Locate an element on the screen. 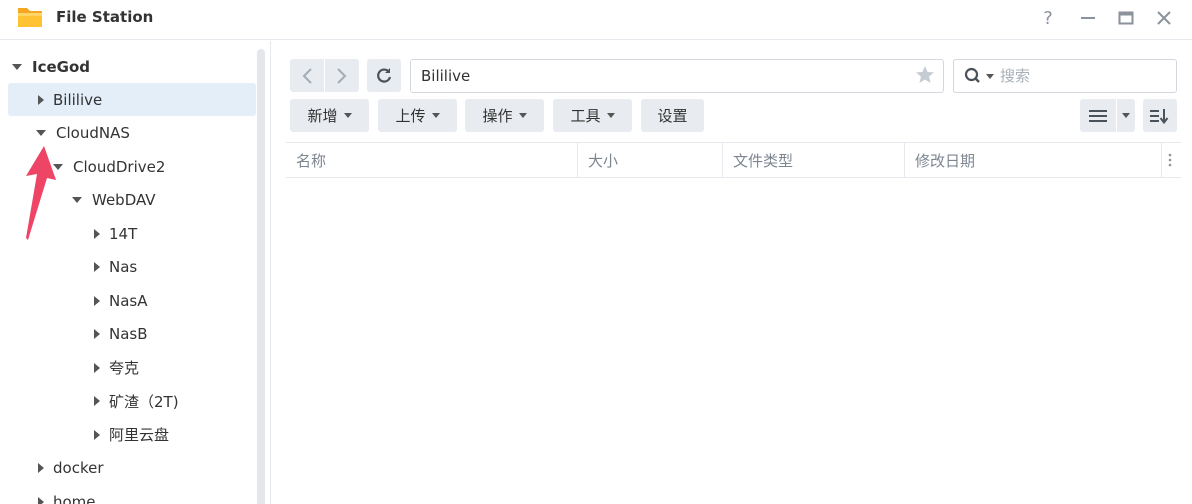 This screenshot has width=1192, height=504. minimize-button is located at coordinates (1088, 18).